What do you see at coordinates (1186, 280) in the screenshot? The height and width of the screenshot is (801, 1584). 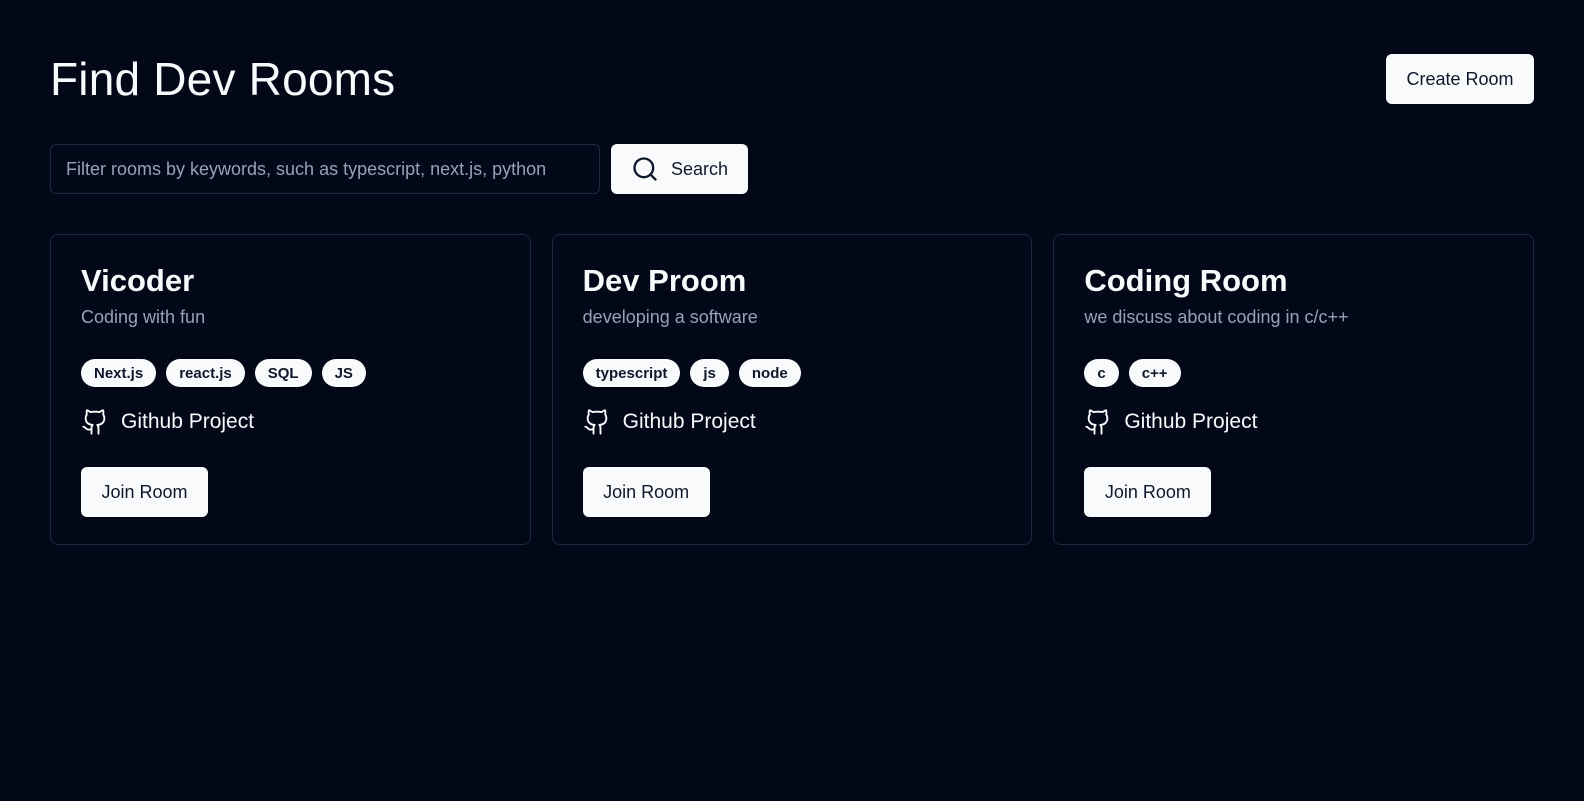 I see `room-name: Coding Room` at bounding box center [1186, 280].